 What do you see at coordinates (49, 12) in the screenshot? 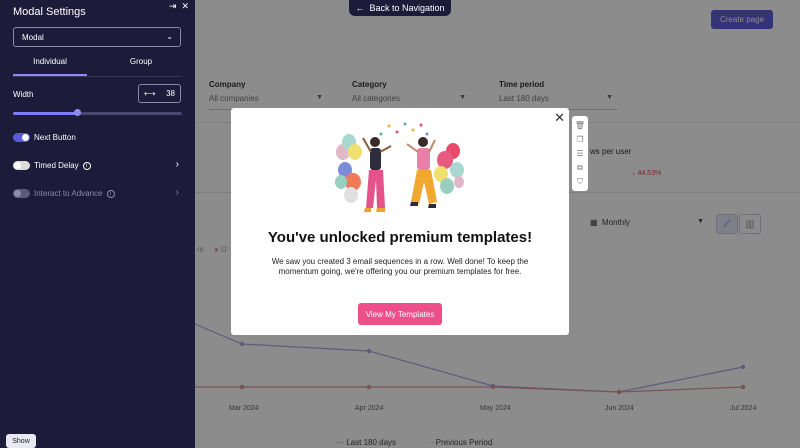
I see `panel-title: Modal Settings` at bounding box center [49, 12].